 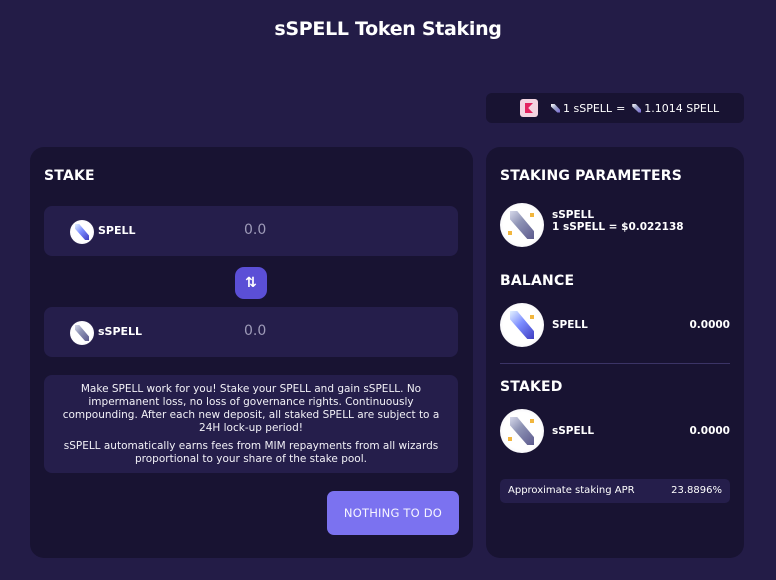 I want to click on staked-title: STAKED, so click(x=531, y=387).